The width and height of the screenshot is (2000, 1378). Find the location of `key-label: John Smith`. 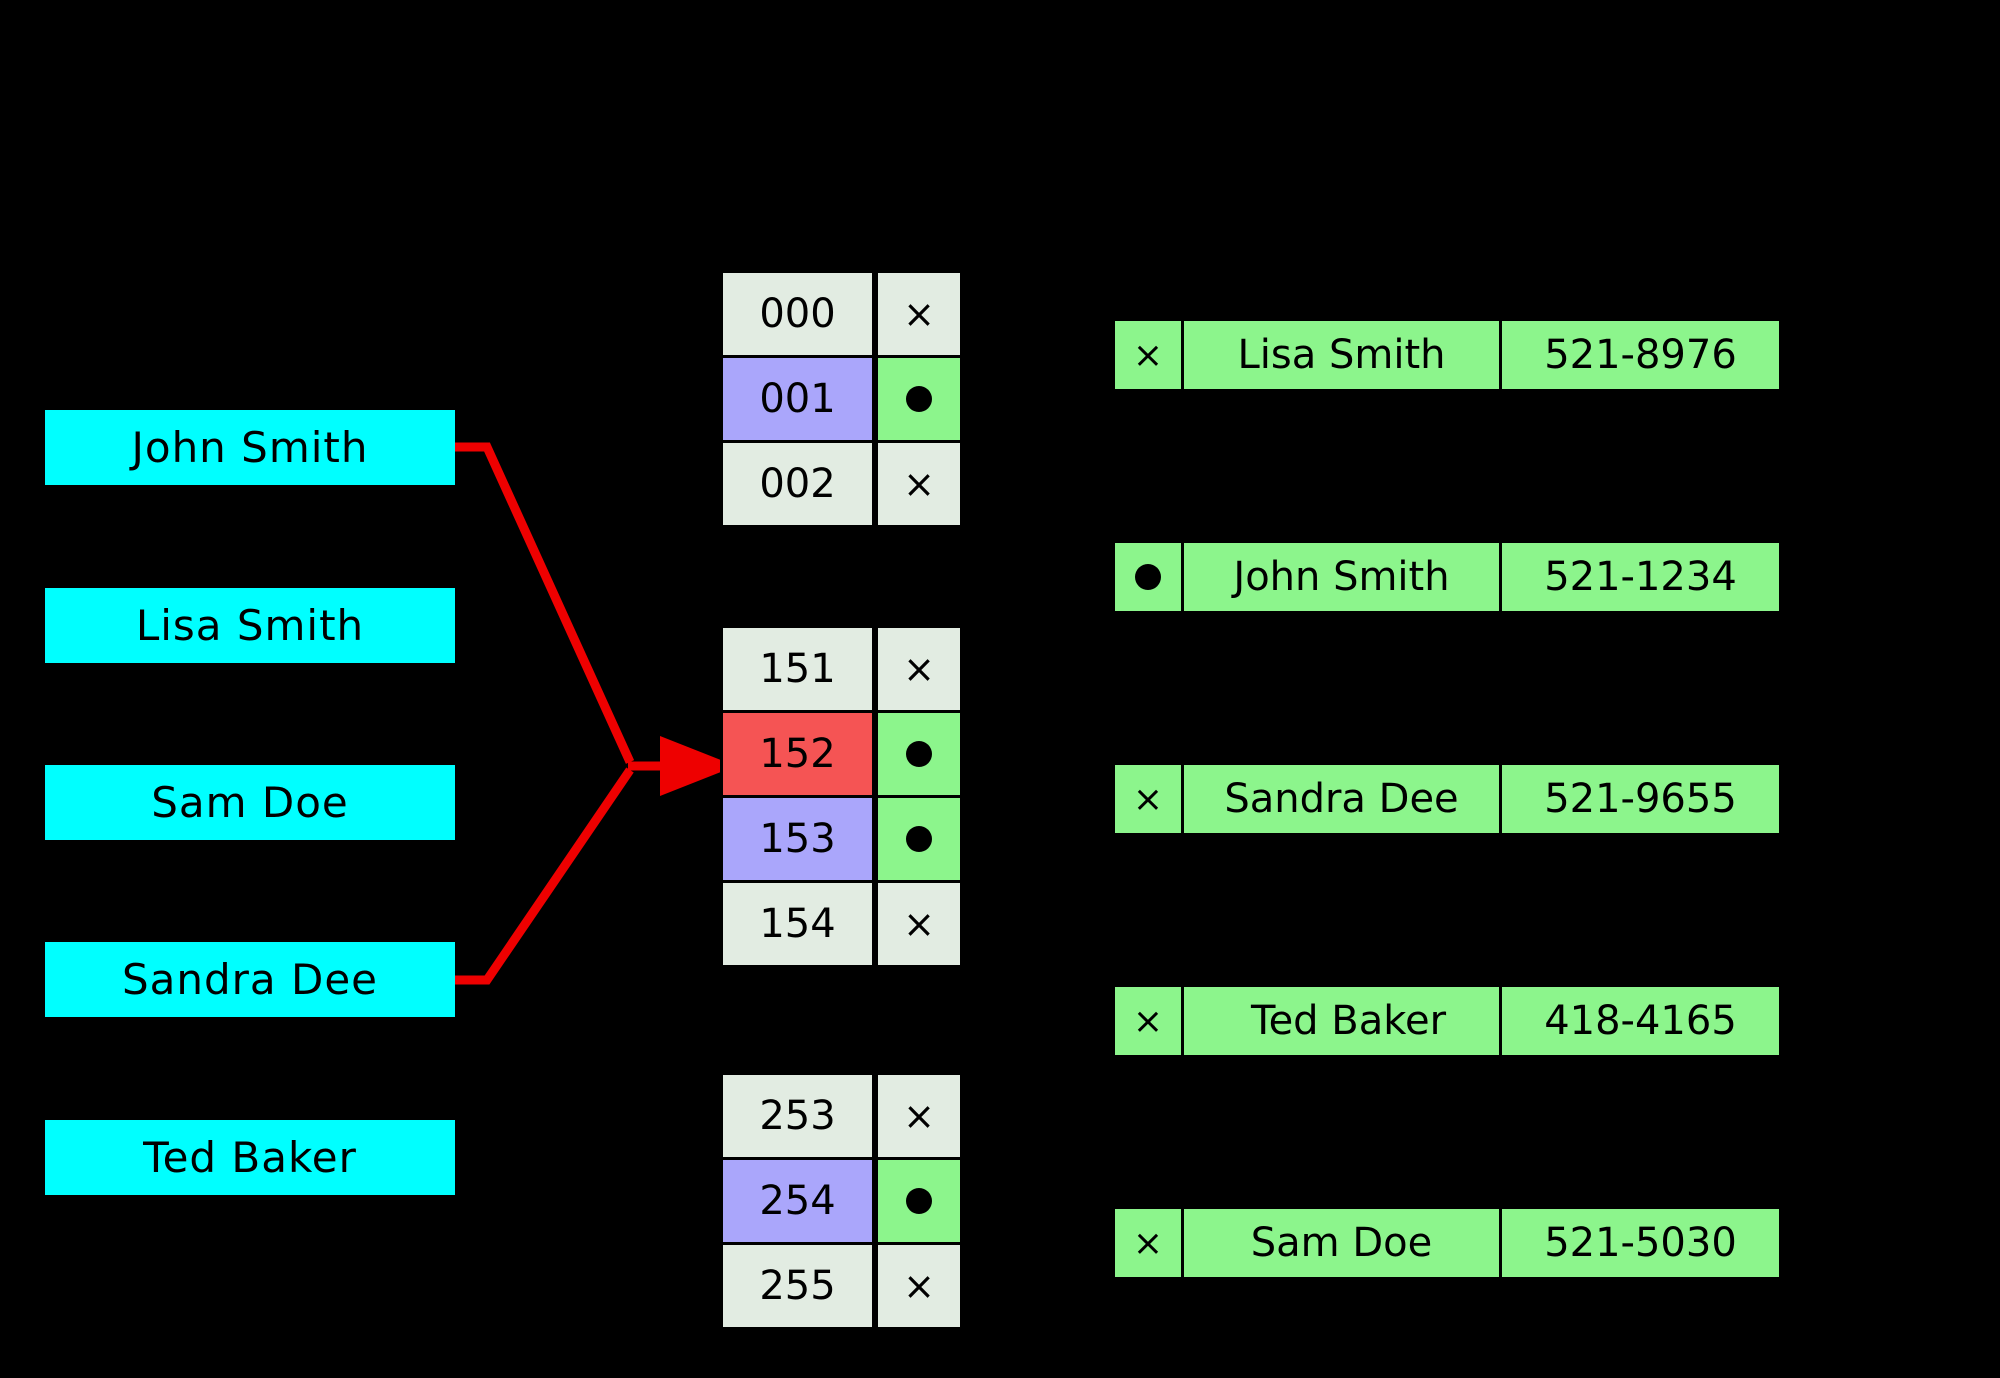

key-label: John Smith is located at coordinates (250, 447).